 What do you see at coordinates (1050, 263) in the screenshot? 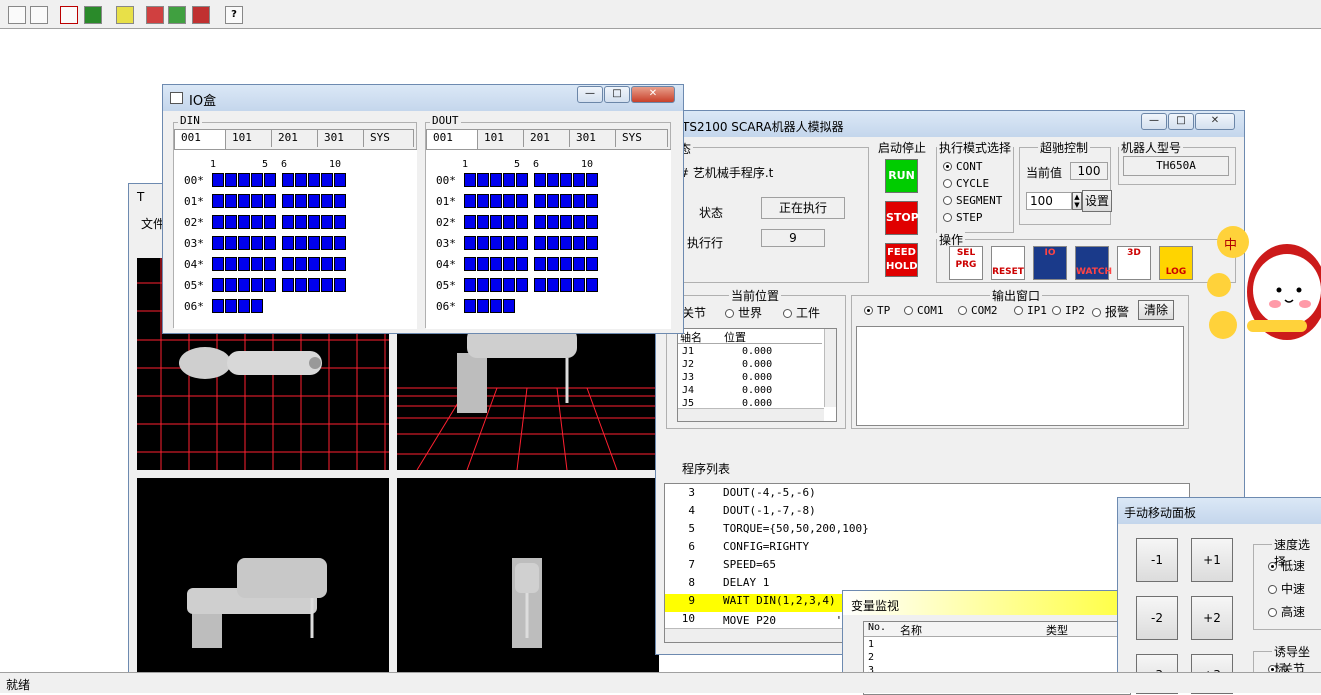
I see `io-icon: IO` at bounding box center [1050, 263].